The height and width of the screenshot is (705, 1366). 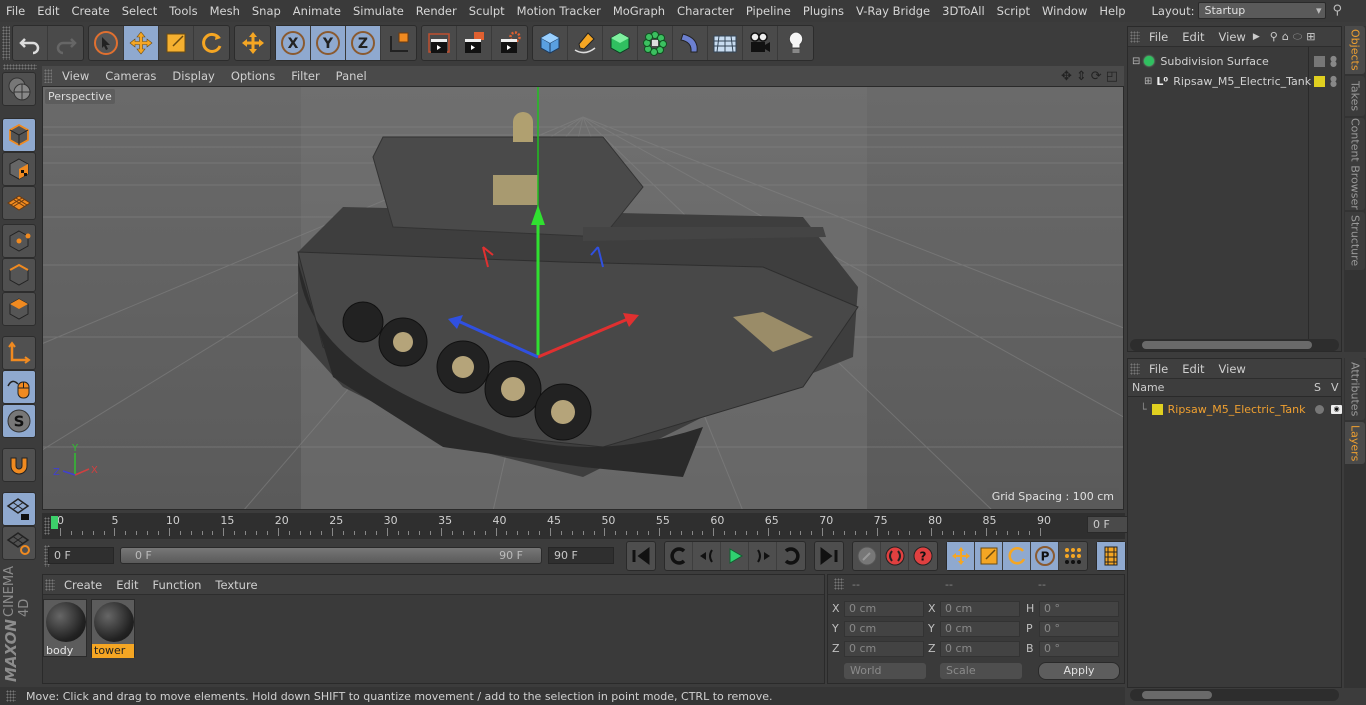 I want to click on menu-select: Select, so click(x=139, y=11).